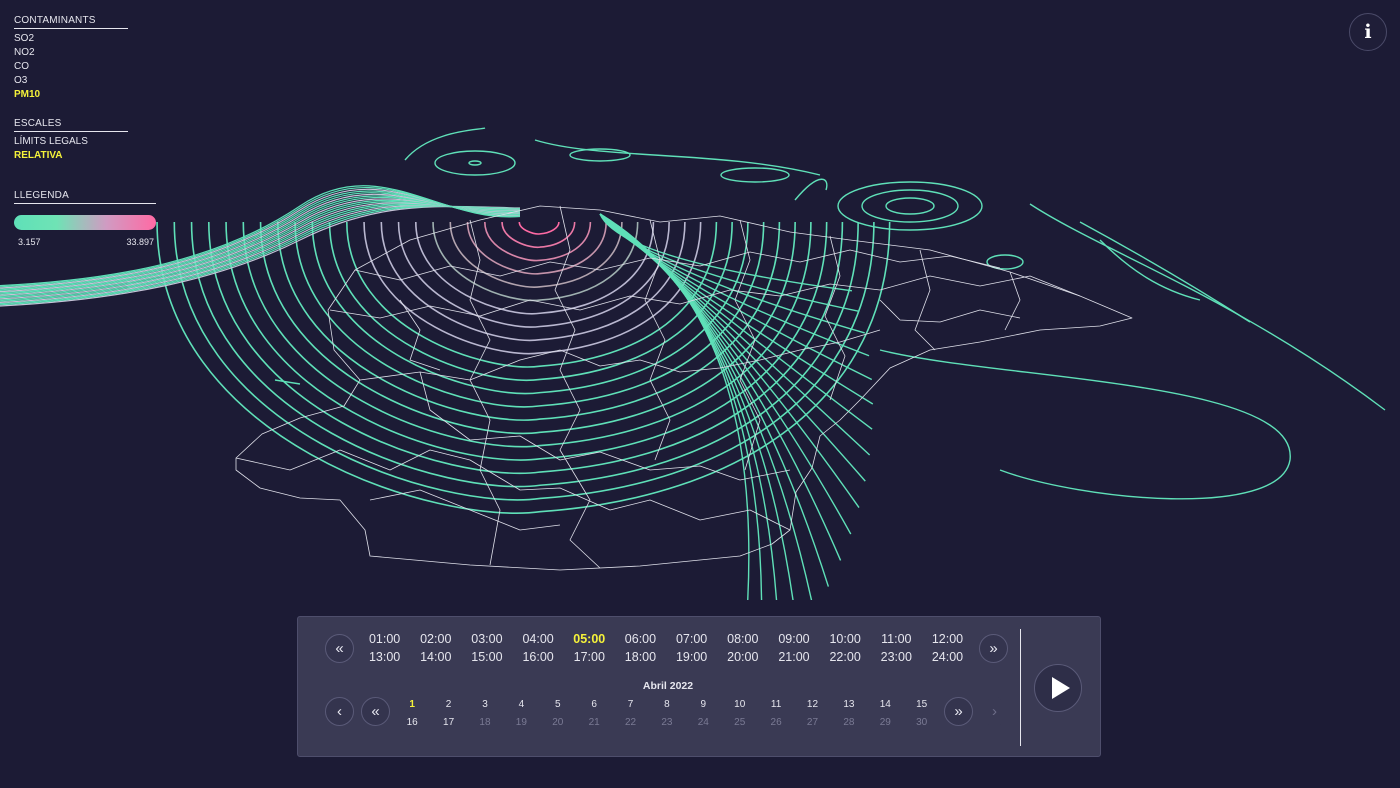  I want to click on hour-option: 19:00, so click(691, 657).